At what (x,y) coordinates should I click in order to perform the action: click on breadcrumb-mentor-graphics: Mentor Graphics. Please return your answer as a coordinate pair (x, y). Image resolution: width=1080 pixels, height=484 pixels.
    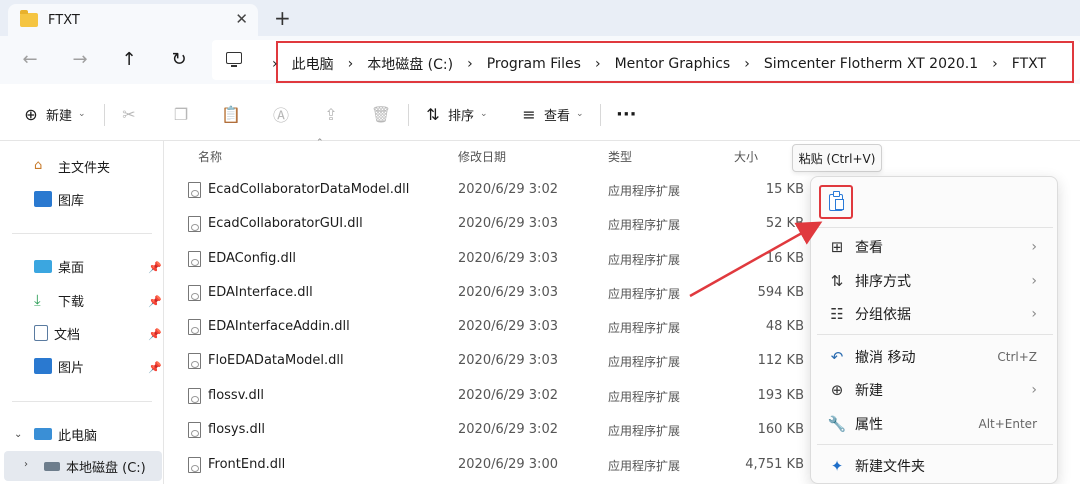
    Looking at the image, I should click on (673, 64).